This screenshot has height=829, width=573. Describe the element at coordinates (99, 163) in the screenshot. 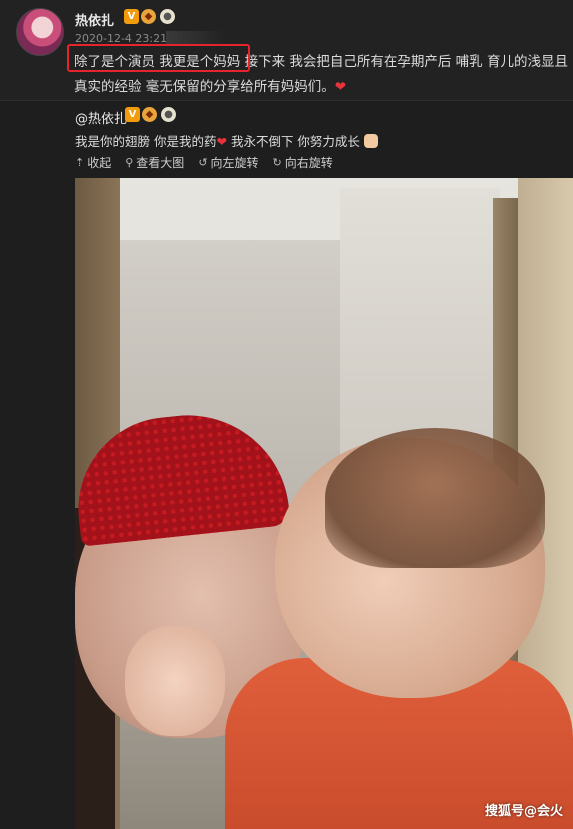

I see `collapse-label: 收起` at that location.